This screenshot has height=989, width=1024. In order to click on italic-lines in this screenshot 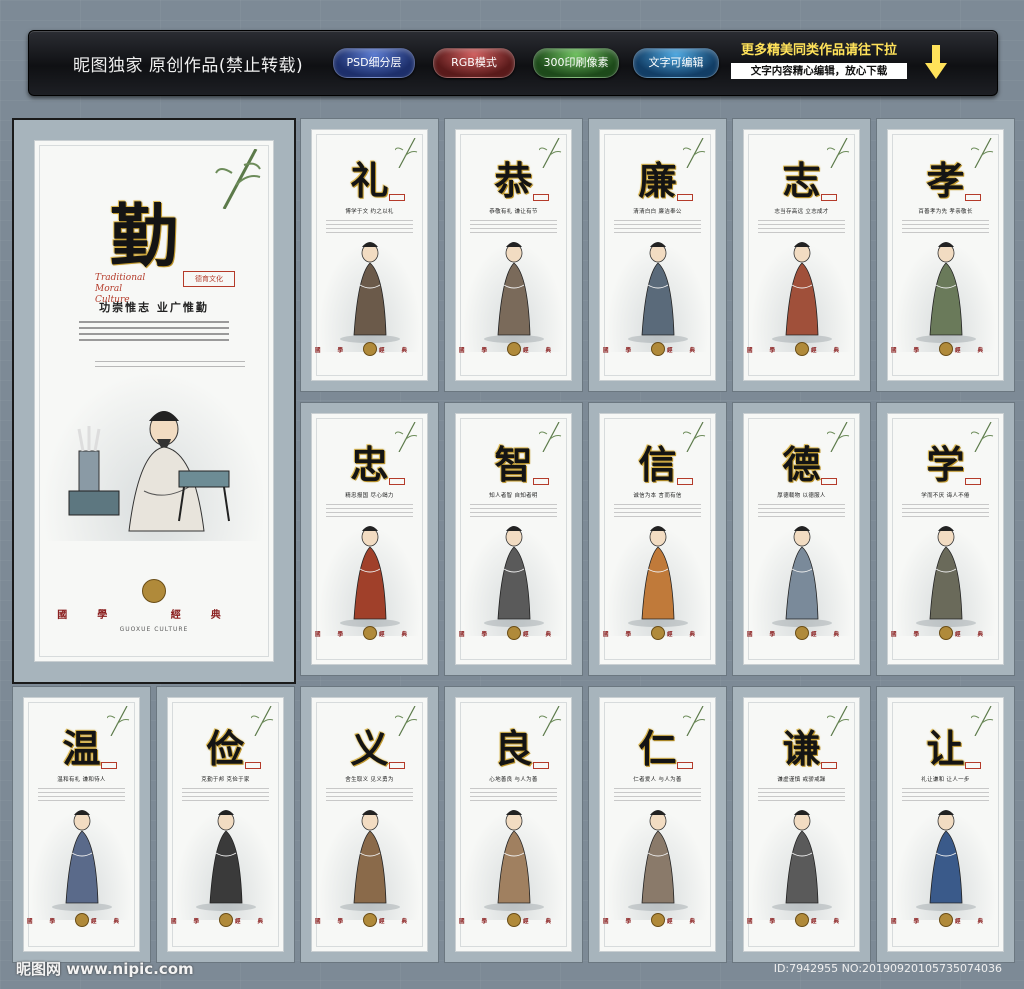, I will do `click(170, 366)`.